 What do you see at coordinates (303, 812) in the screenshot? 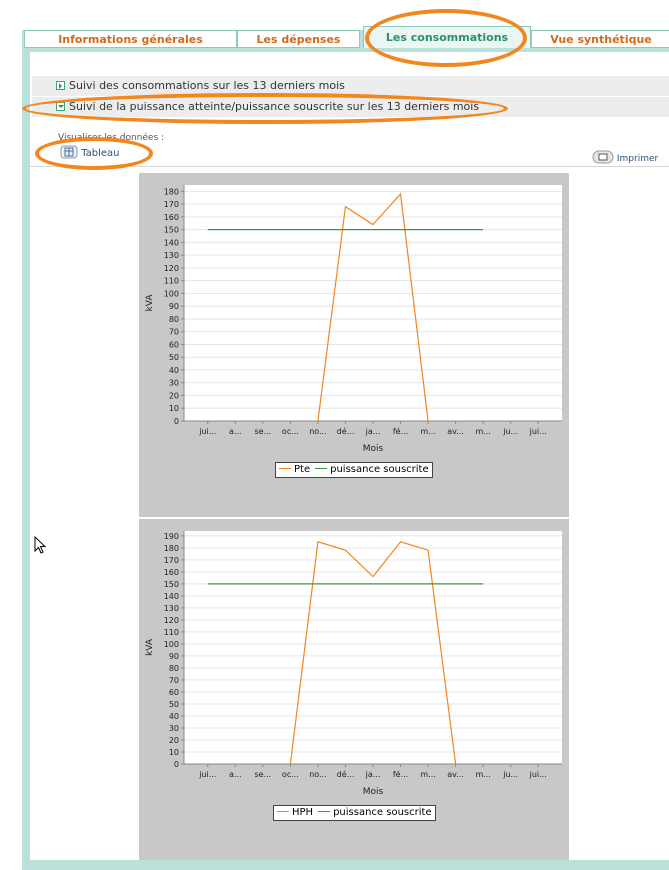
I see `legend-label: HPH` at bounding box center [303, 812].